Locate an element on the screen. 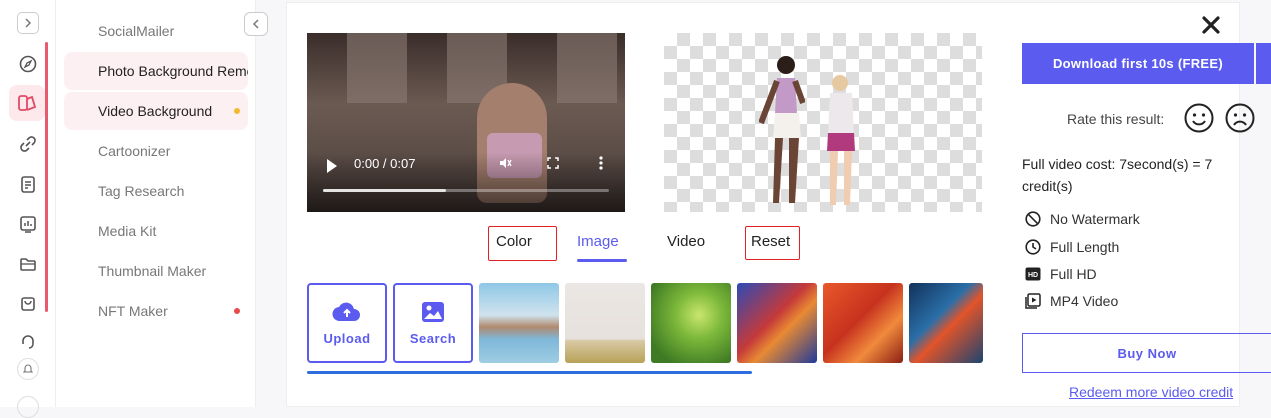  expand-chevron-icon is located at coordinates (28, 23).